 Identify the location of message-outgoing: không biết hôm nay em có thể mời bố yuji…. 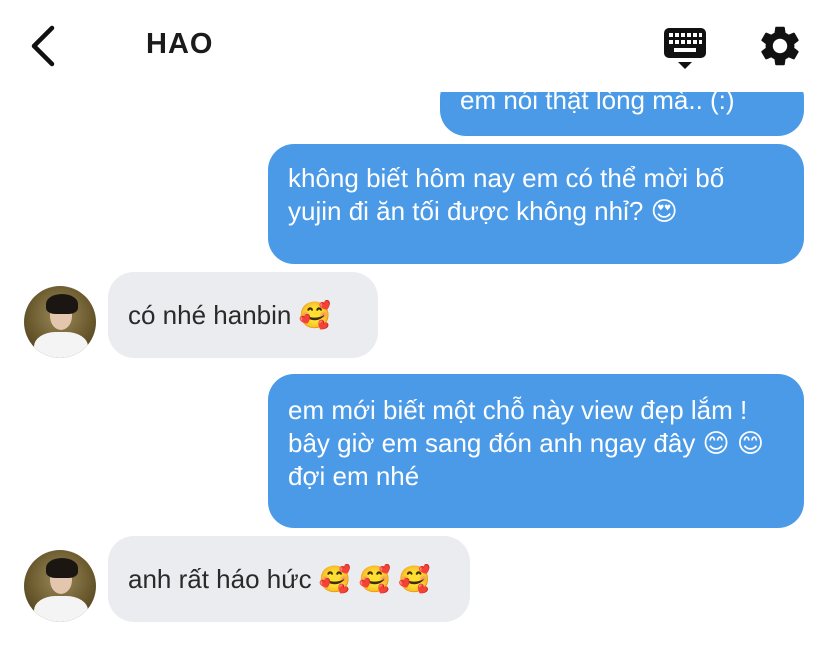
(536, 204).